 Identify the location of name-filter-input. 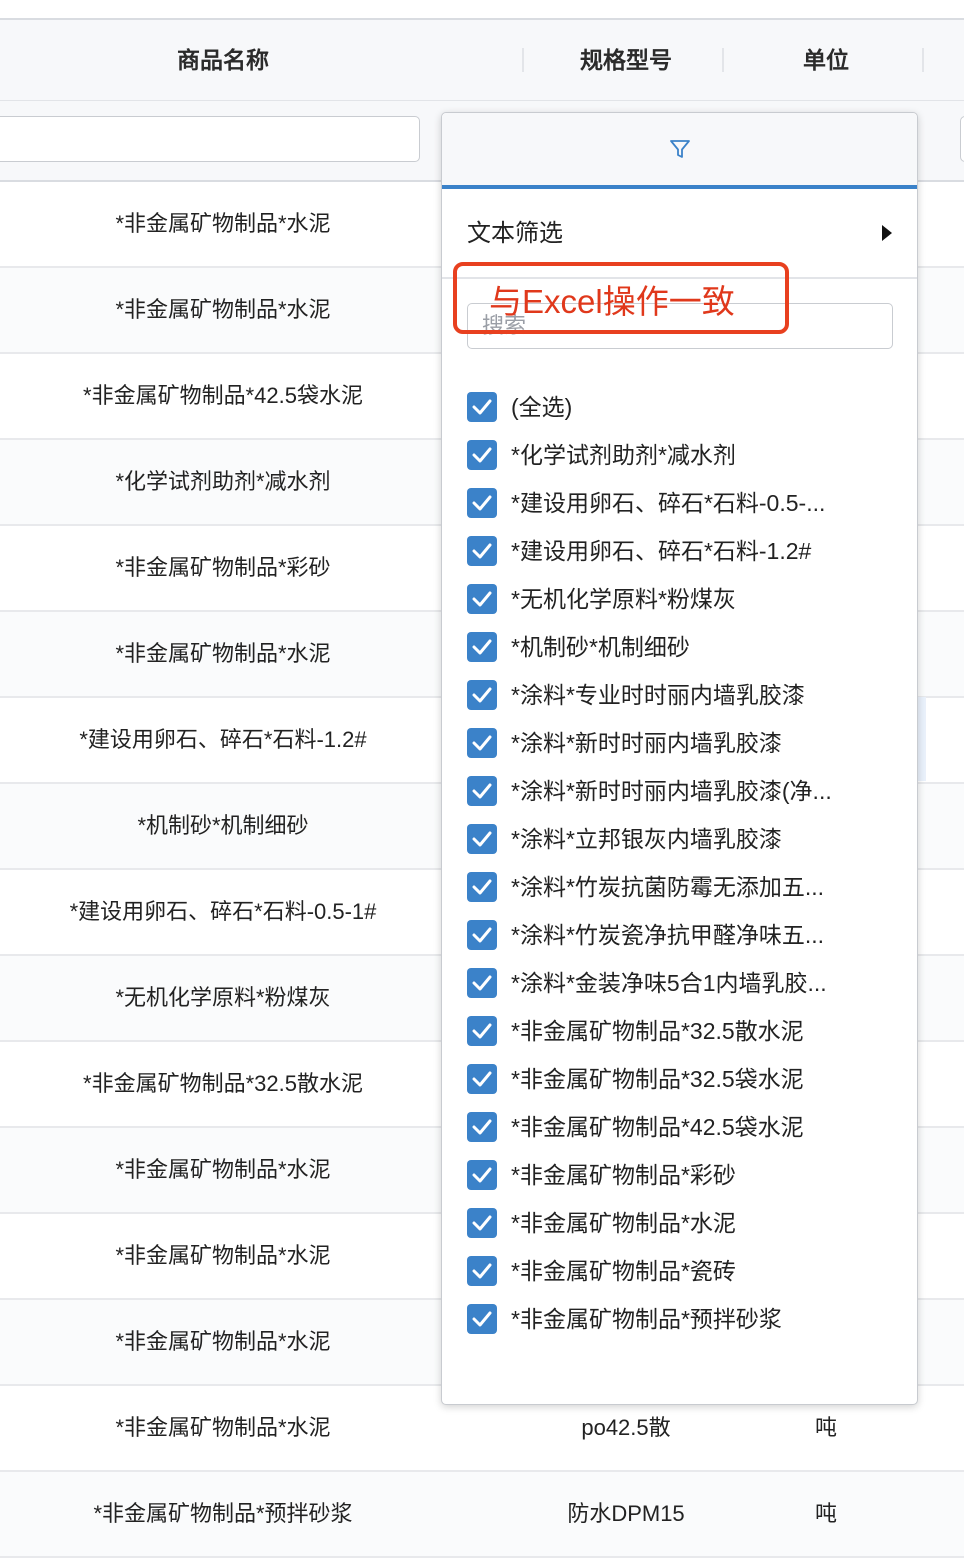
(210, 139).